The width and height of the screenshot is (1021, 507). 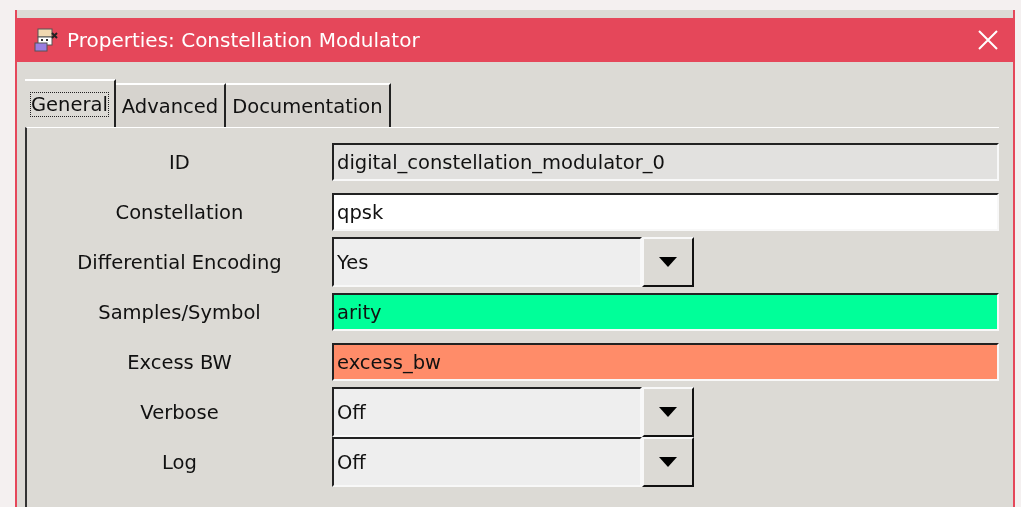 I want to click on field-label: Samples/Symbol, so click(x=179, y=312).